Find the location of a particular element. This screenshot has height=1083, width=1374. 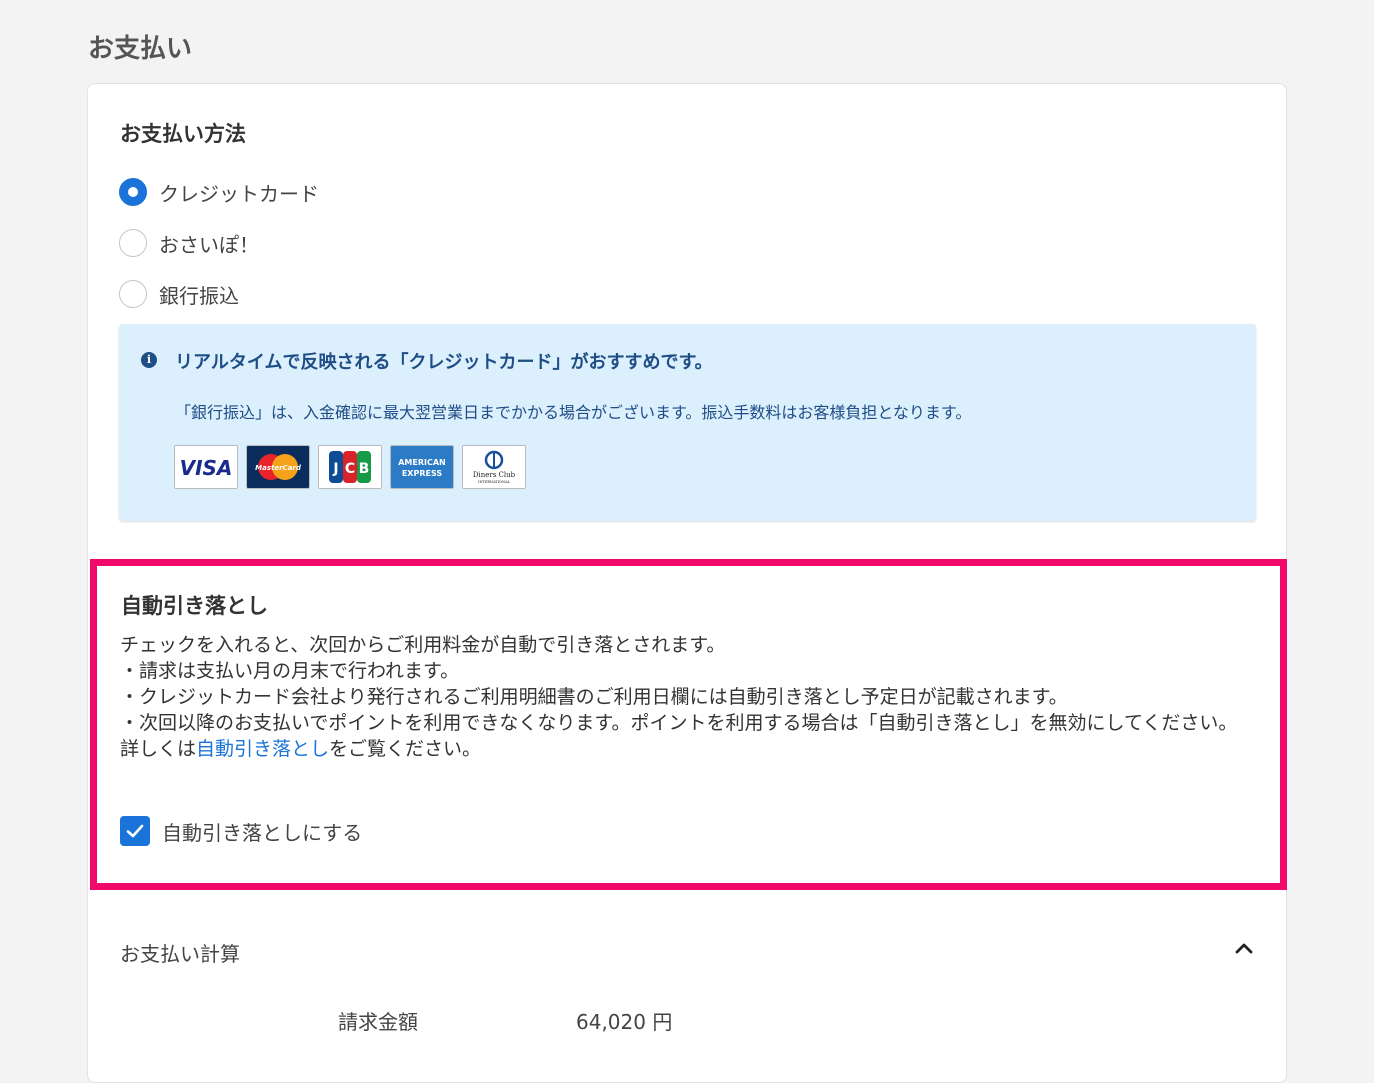

auto-debit-checkbox is located at coordinates (135, 831).